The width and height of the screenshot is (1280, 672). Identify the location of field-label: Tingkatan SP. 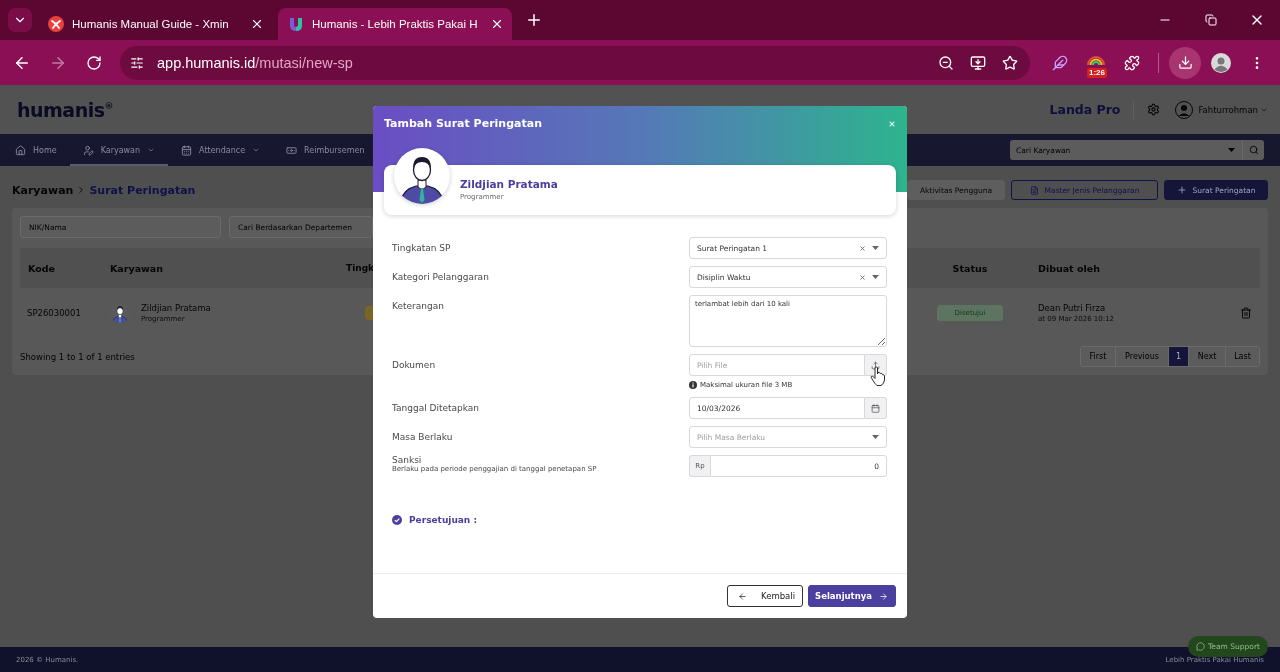
(422, 248).